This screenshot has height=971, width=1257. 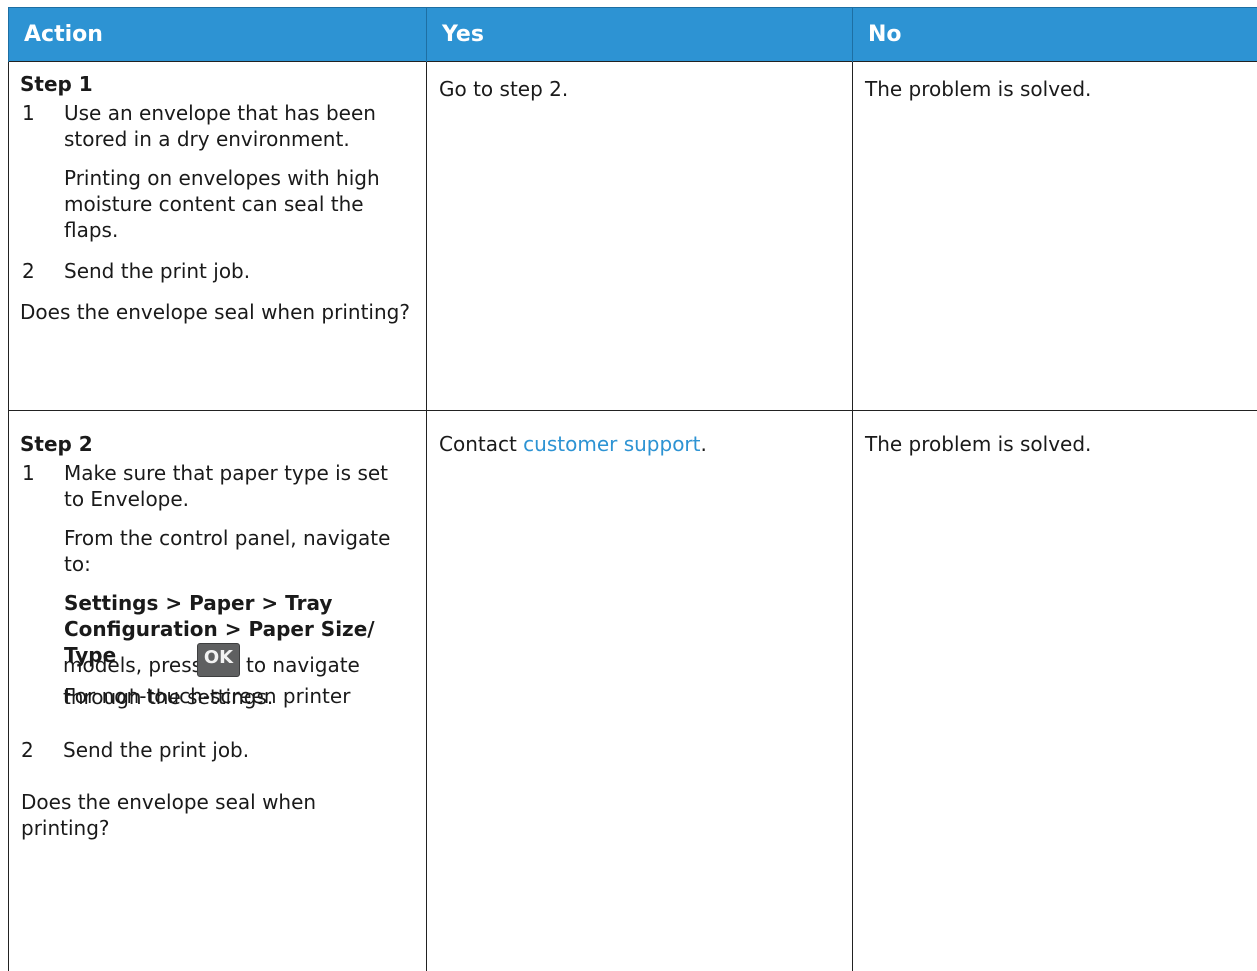 What do you see at coordinates (218, 660) in the screenshot?
I see `ok-button-icon: OK` at bounding box center [218, 660].